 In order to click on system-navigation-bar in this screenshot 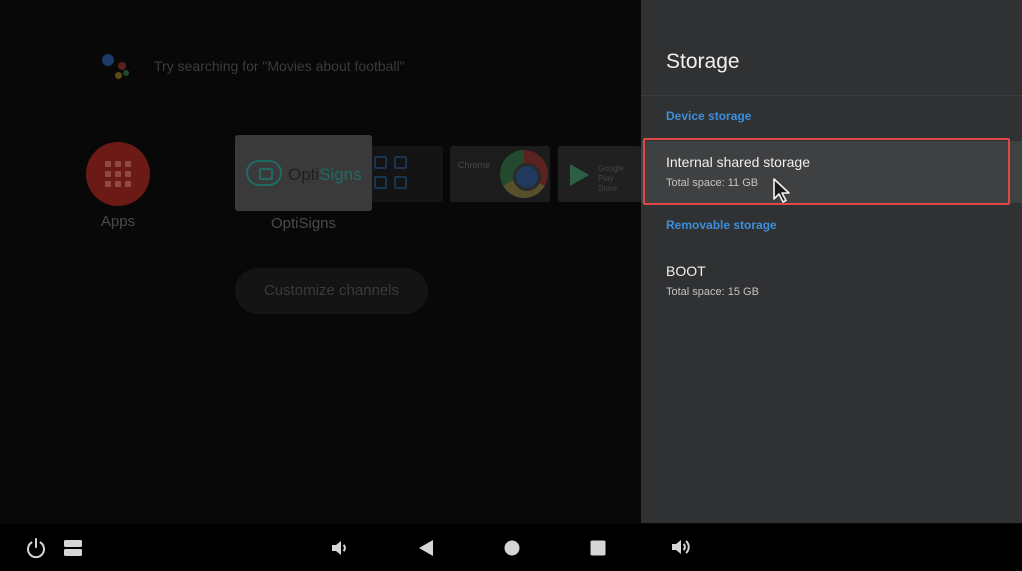, I will do `click(511, 547)`.